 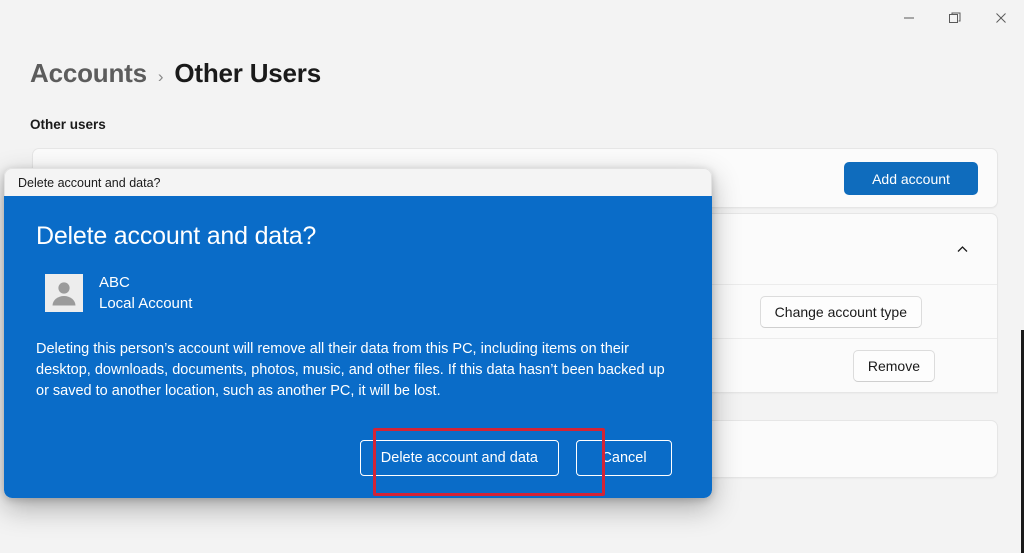 I want to click on dialog-titlebar: Delete account and data?, so click(x=358, y=182).